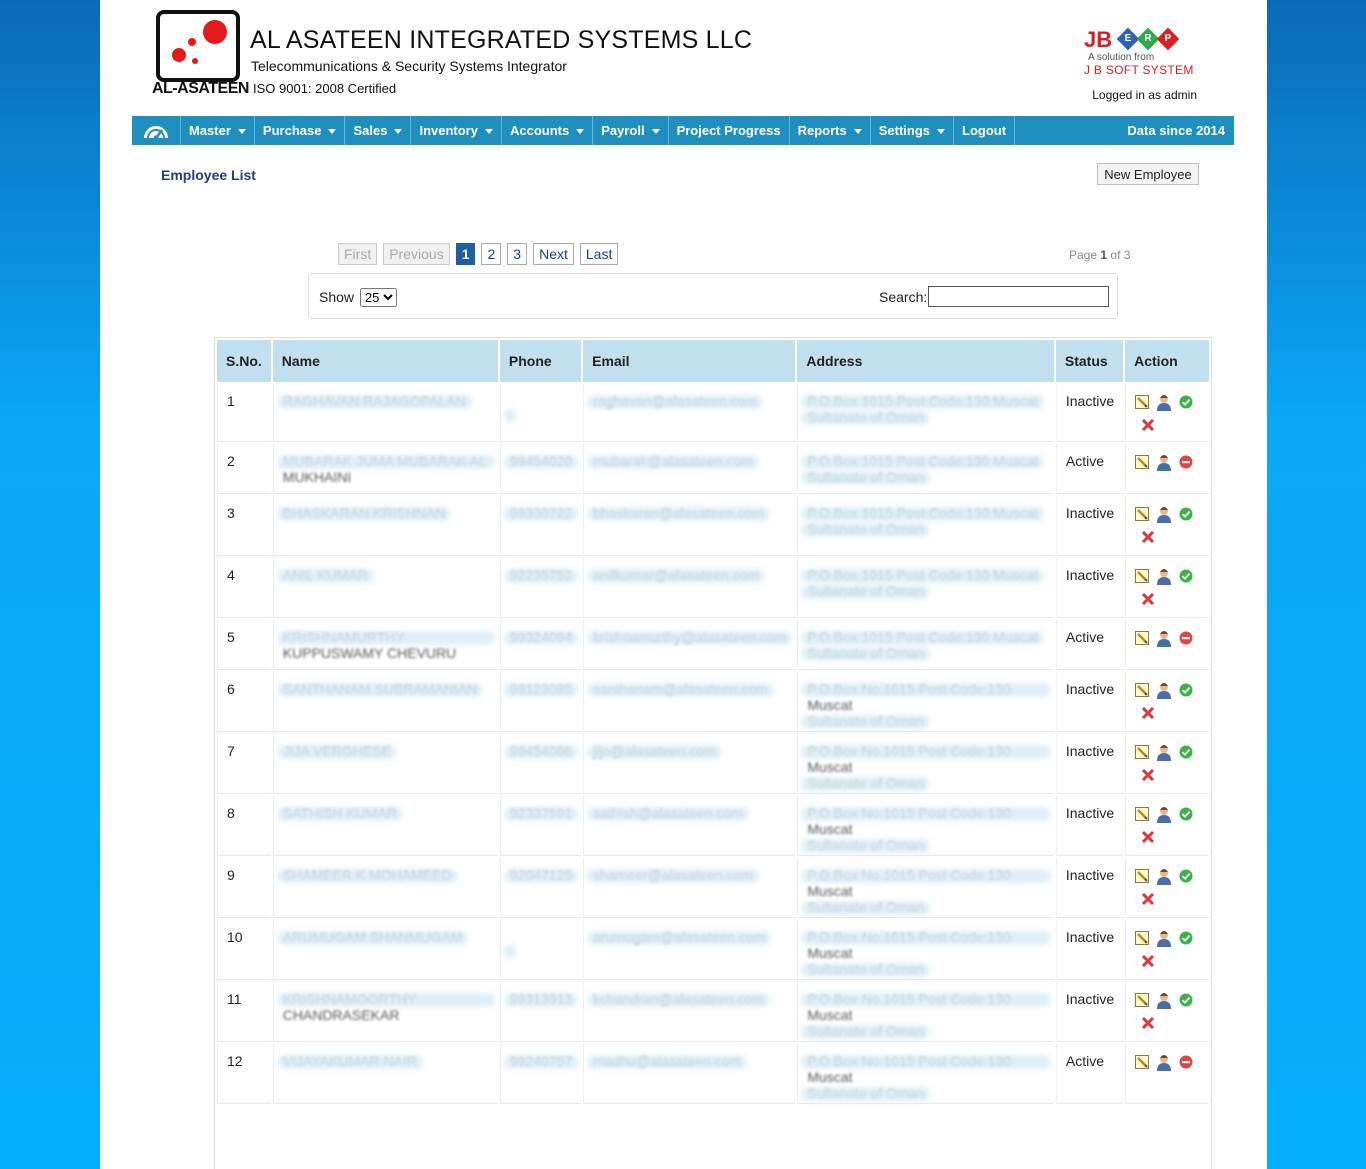 Image resolution: width=1366 pixels, height=1169 pixels. I want to click on col-sno: S.No., so click(244, 361).